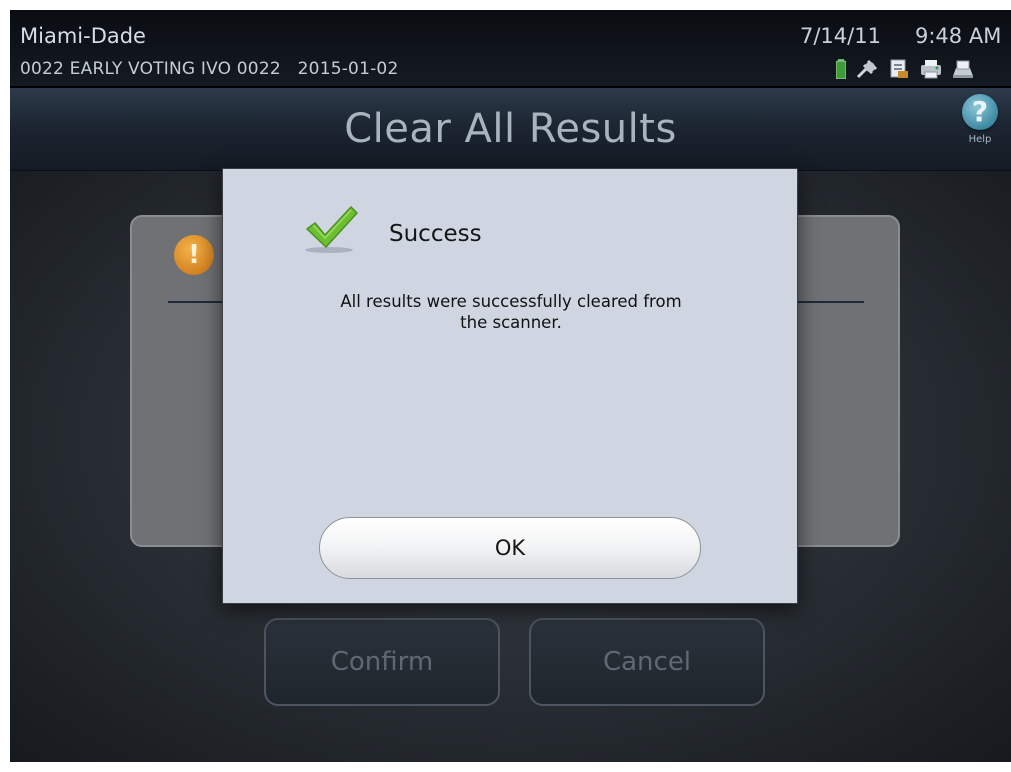 The height and width of the screenshot is (772, 1011). Describe the element at coordinates (840, 36) in the screenshot. I see `status-date: 7/14/11` at that location.